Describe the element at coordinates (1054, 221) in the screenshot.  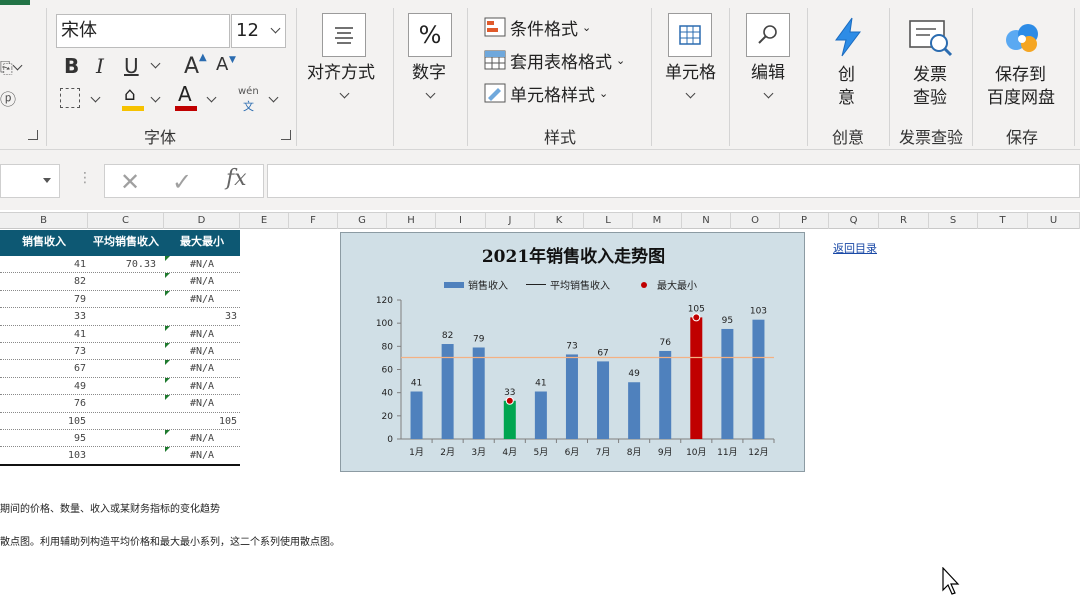
I see `column-header-u: U` at that location.